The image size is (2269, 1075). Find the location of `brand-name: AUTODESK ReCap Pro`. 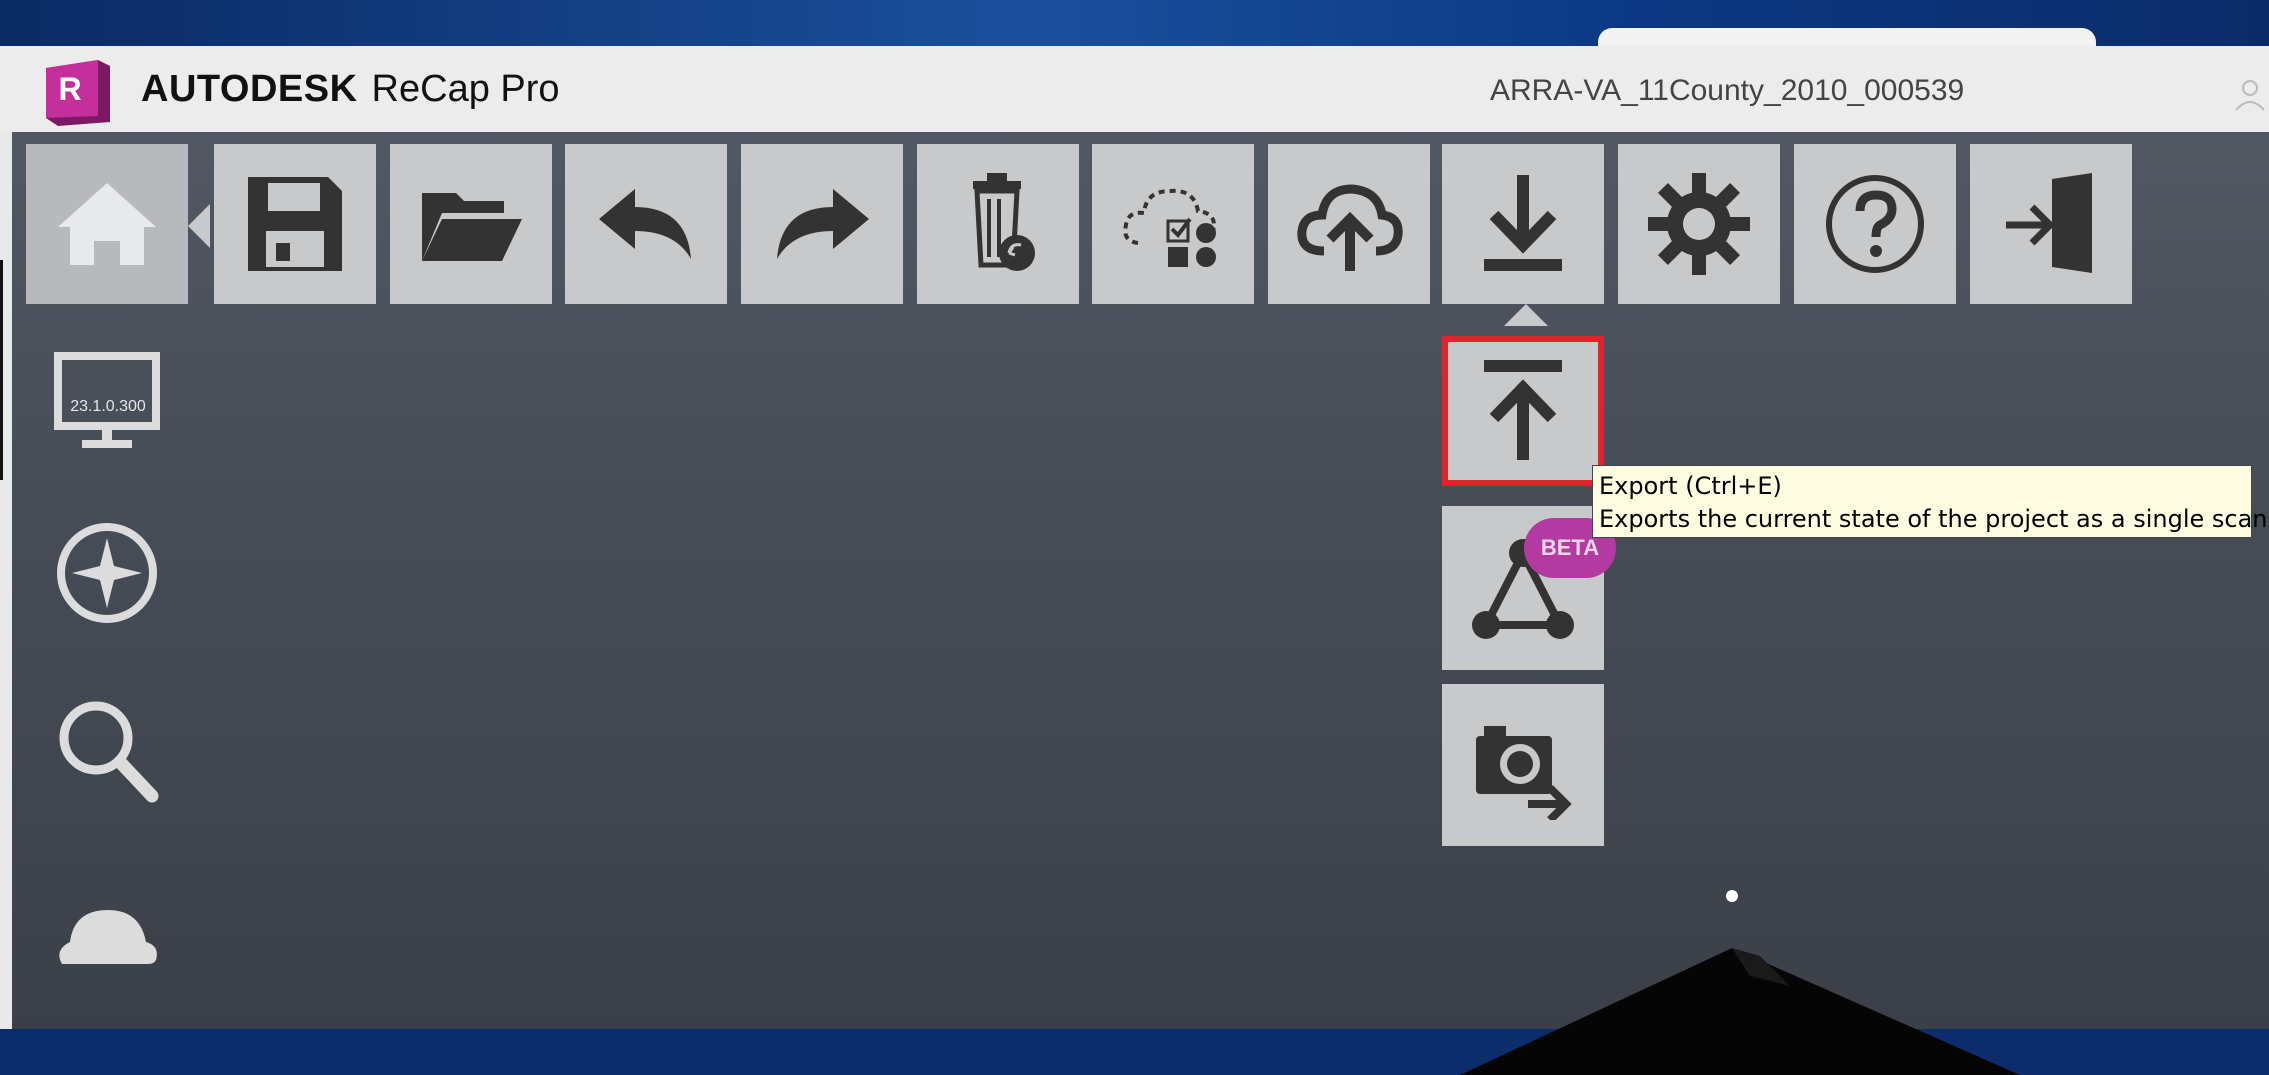

brand-name: AUTODESK ReCap Pro is located at coordinates (350, 89).